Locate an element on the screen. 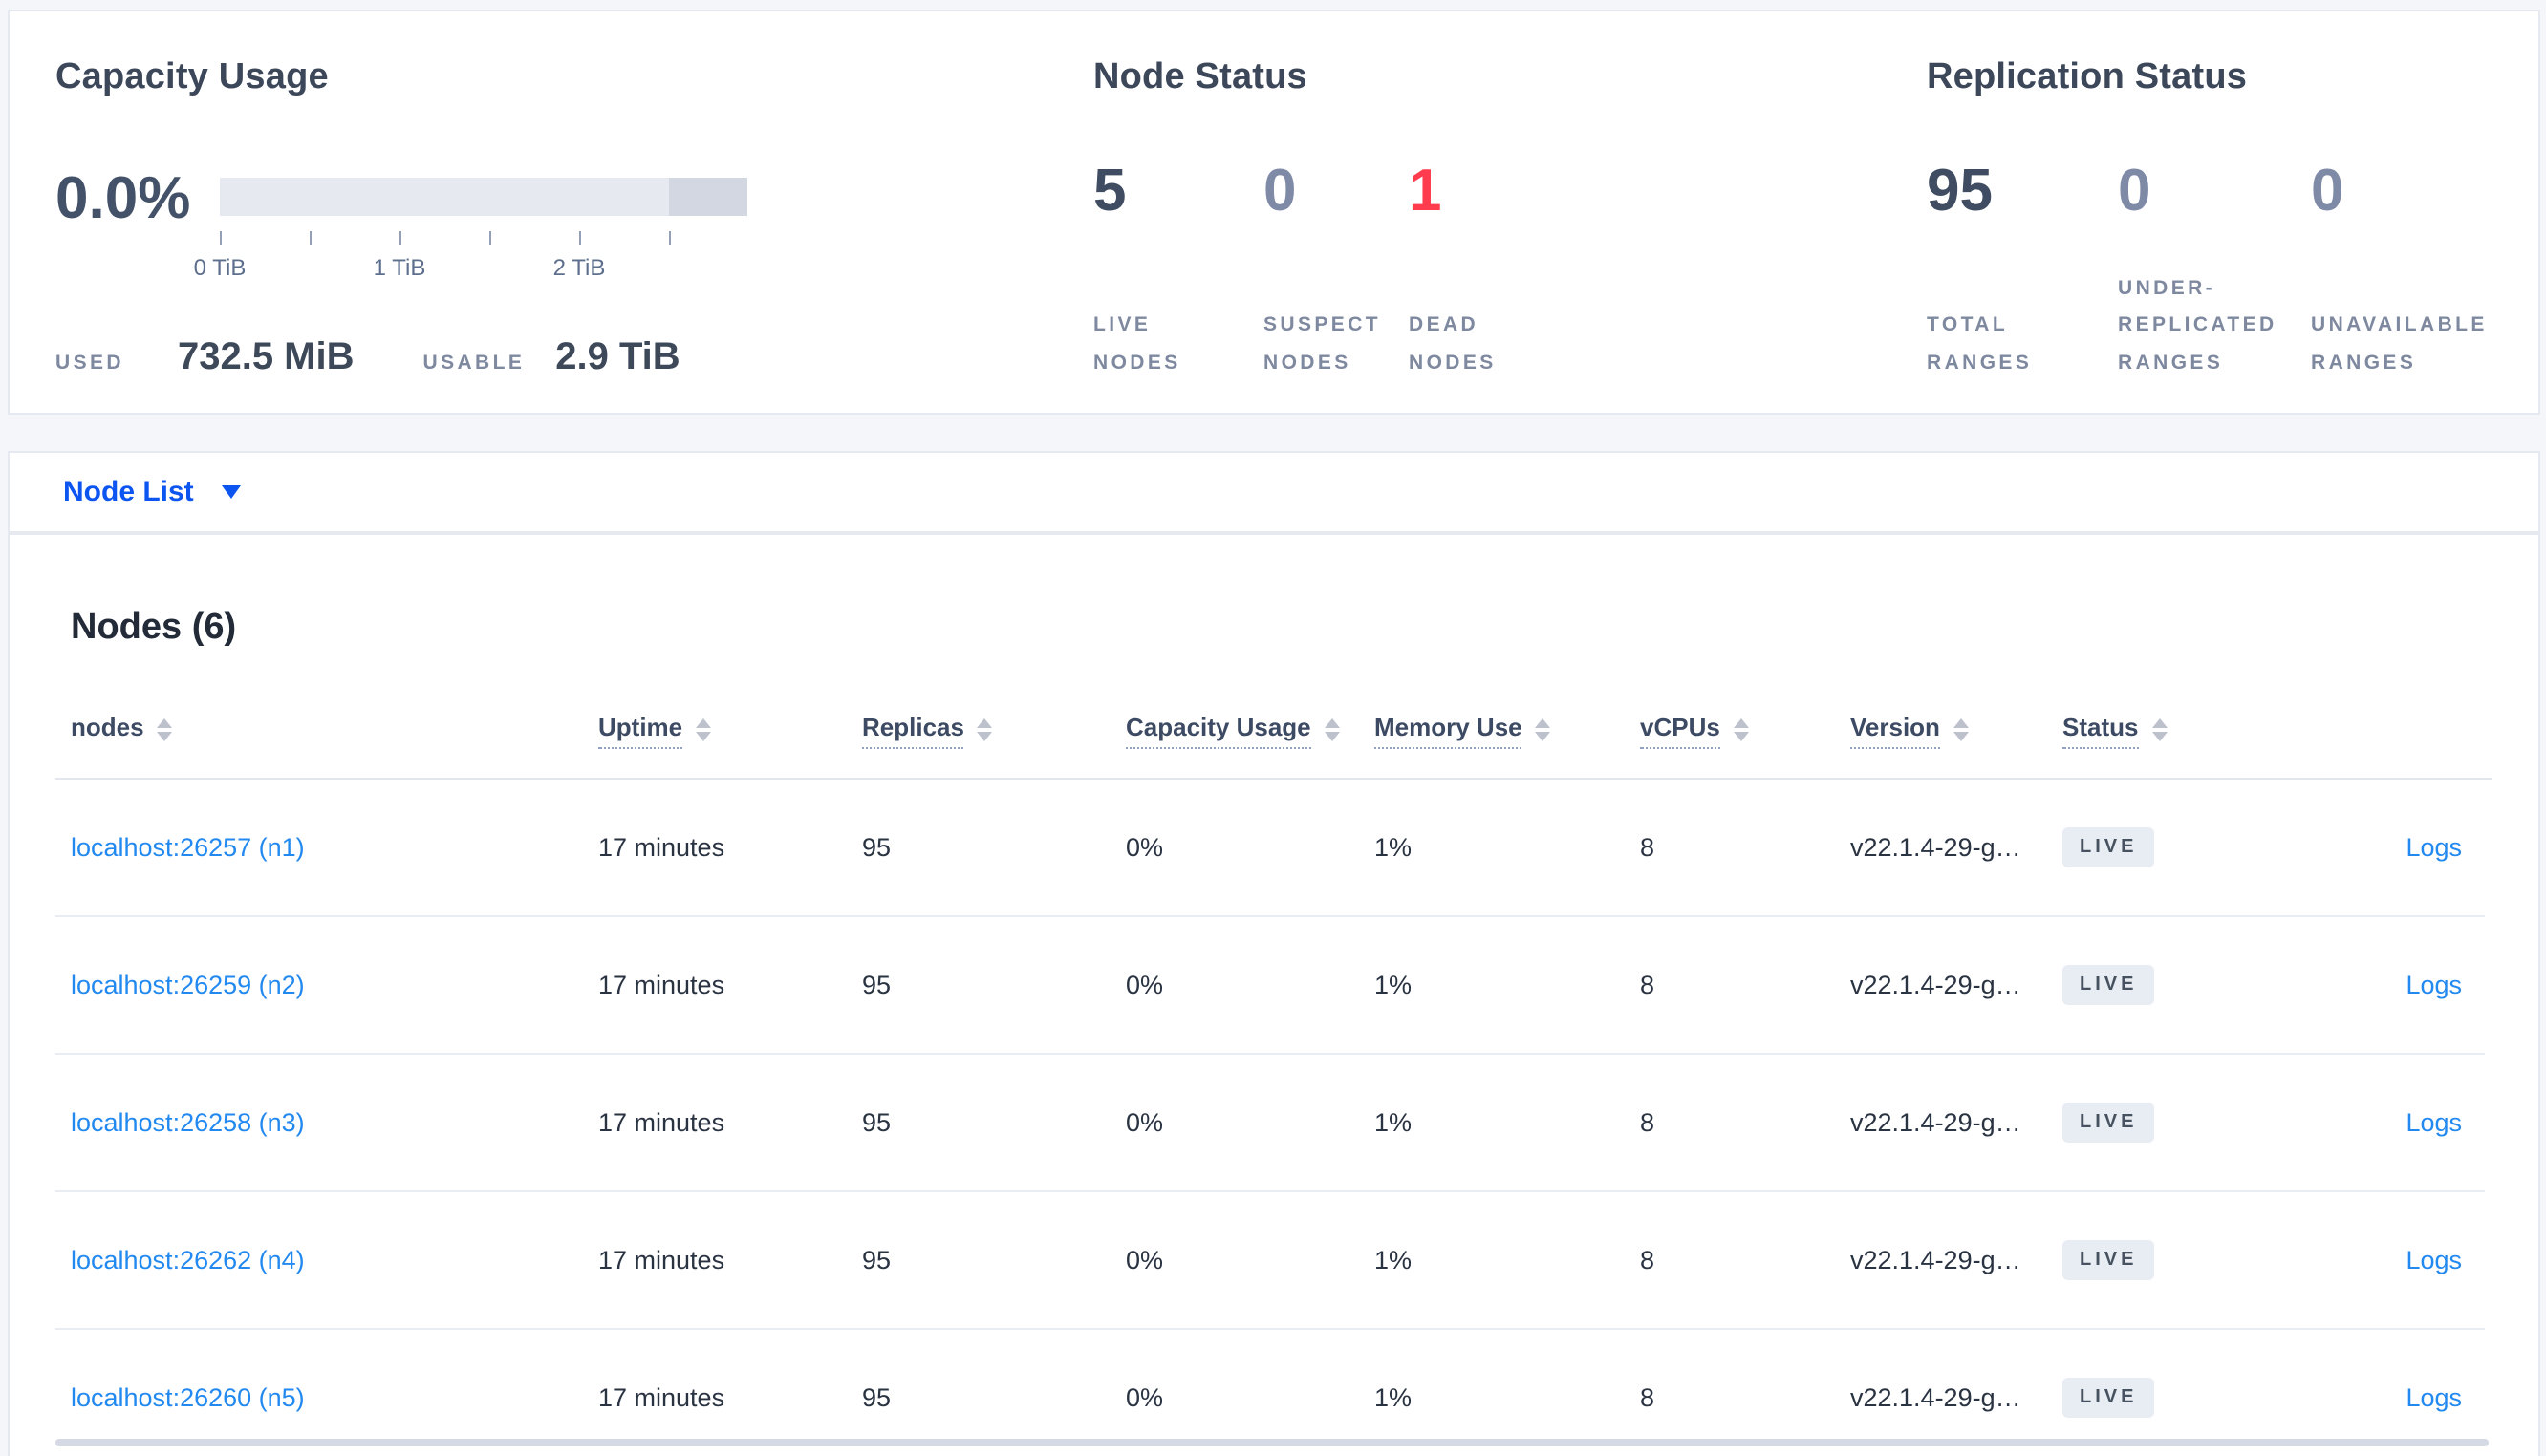  capacity-usage-cell: 0% is located at coordinates (1145, 1260).